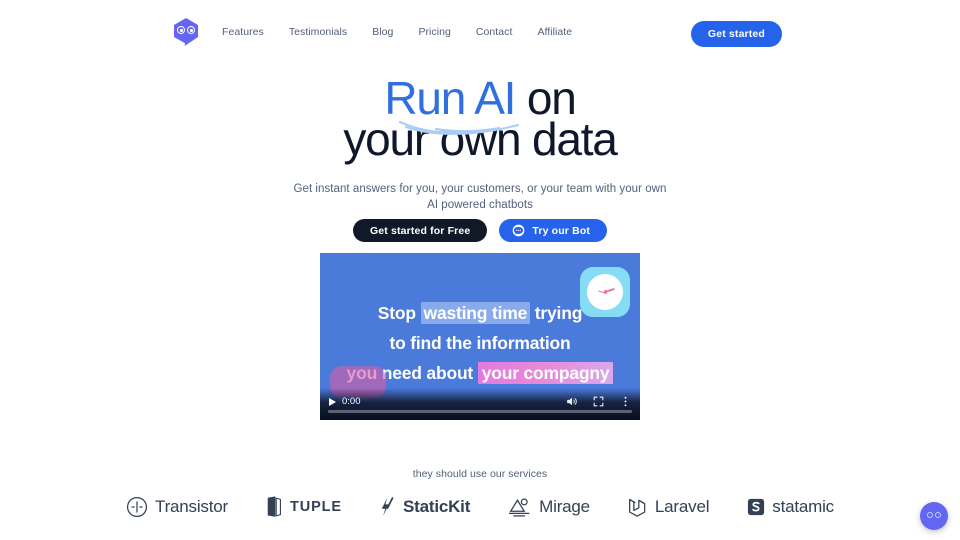 This screenshot has width=960, height=540. What do you see at coordinates (561, 230) in the screenshot?
I see `try-our-bot-label: Try our Bot` at bounding box center [561, 230].